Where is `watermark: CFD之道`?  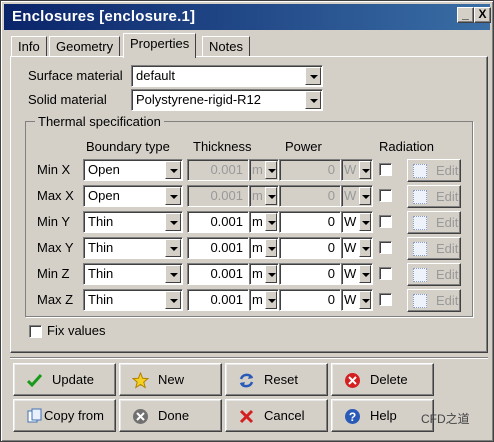
watermark: CFD之道 is located at coordinates (445, 419).